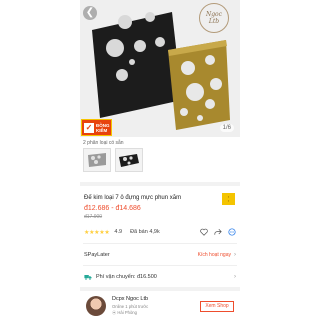  What do you see at coordinates (97, 255) in the screenshot?
I see `spaylater-label: SPayLater` at bounding box center [97, 255].